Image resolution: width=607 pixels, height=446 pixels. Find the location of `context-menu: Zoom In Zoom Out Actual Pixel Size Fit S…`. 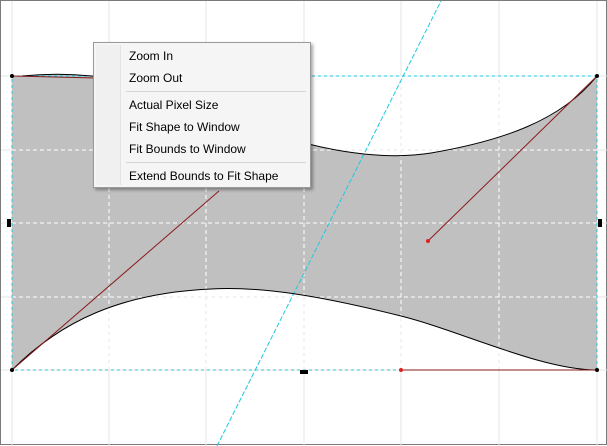

context-menu: Zoom In Zoom Out Actual Pixel Size Fit S… is located at coordinates (202, 115).